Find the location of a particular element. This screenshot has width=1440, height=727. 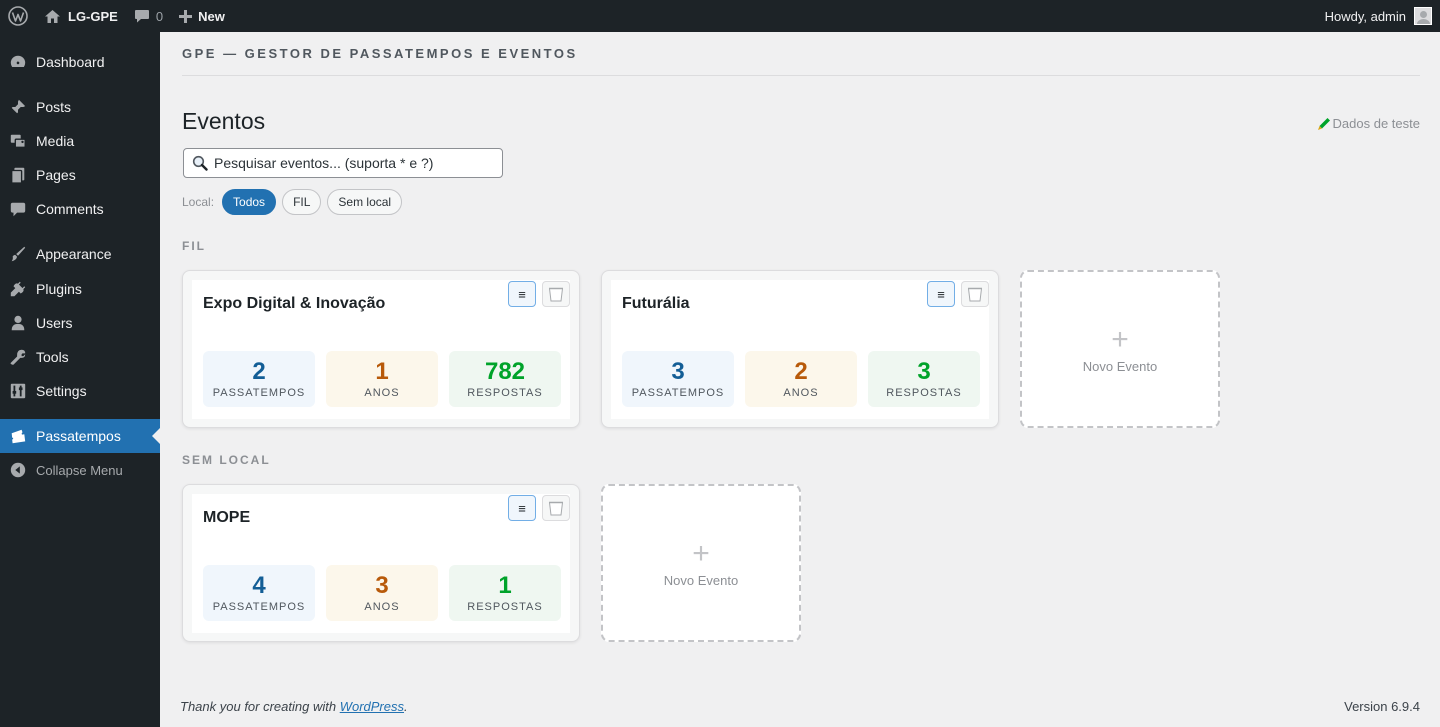

sidebar-item-comments: Comments is located at coordinates (80, 209).